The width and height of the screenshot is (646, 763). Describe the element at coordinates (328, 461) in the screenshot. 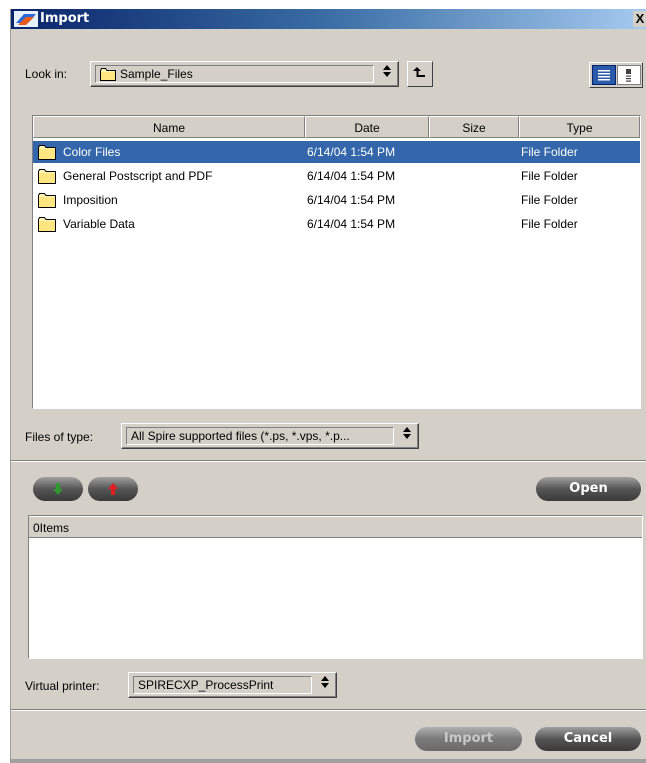

I see `section-divider` at that location.